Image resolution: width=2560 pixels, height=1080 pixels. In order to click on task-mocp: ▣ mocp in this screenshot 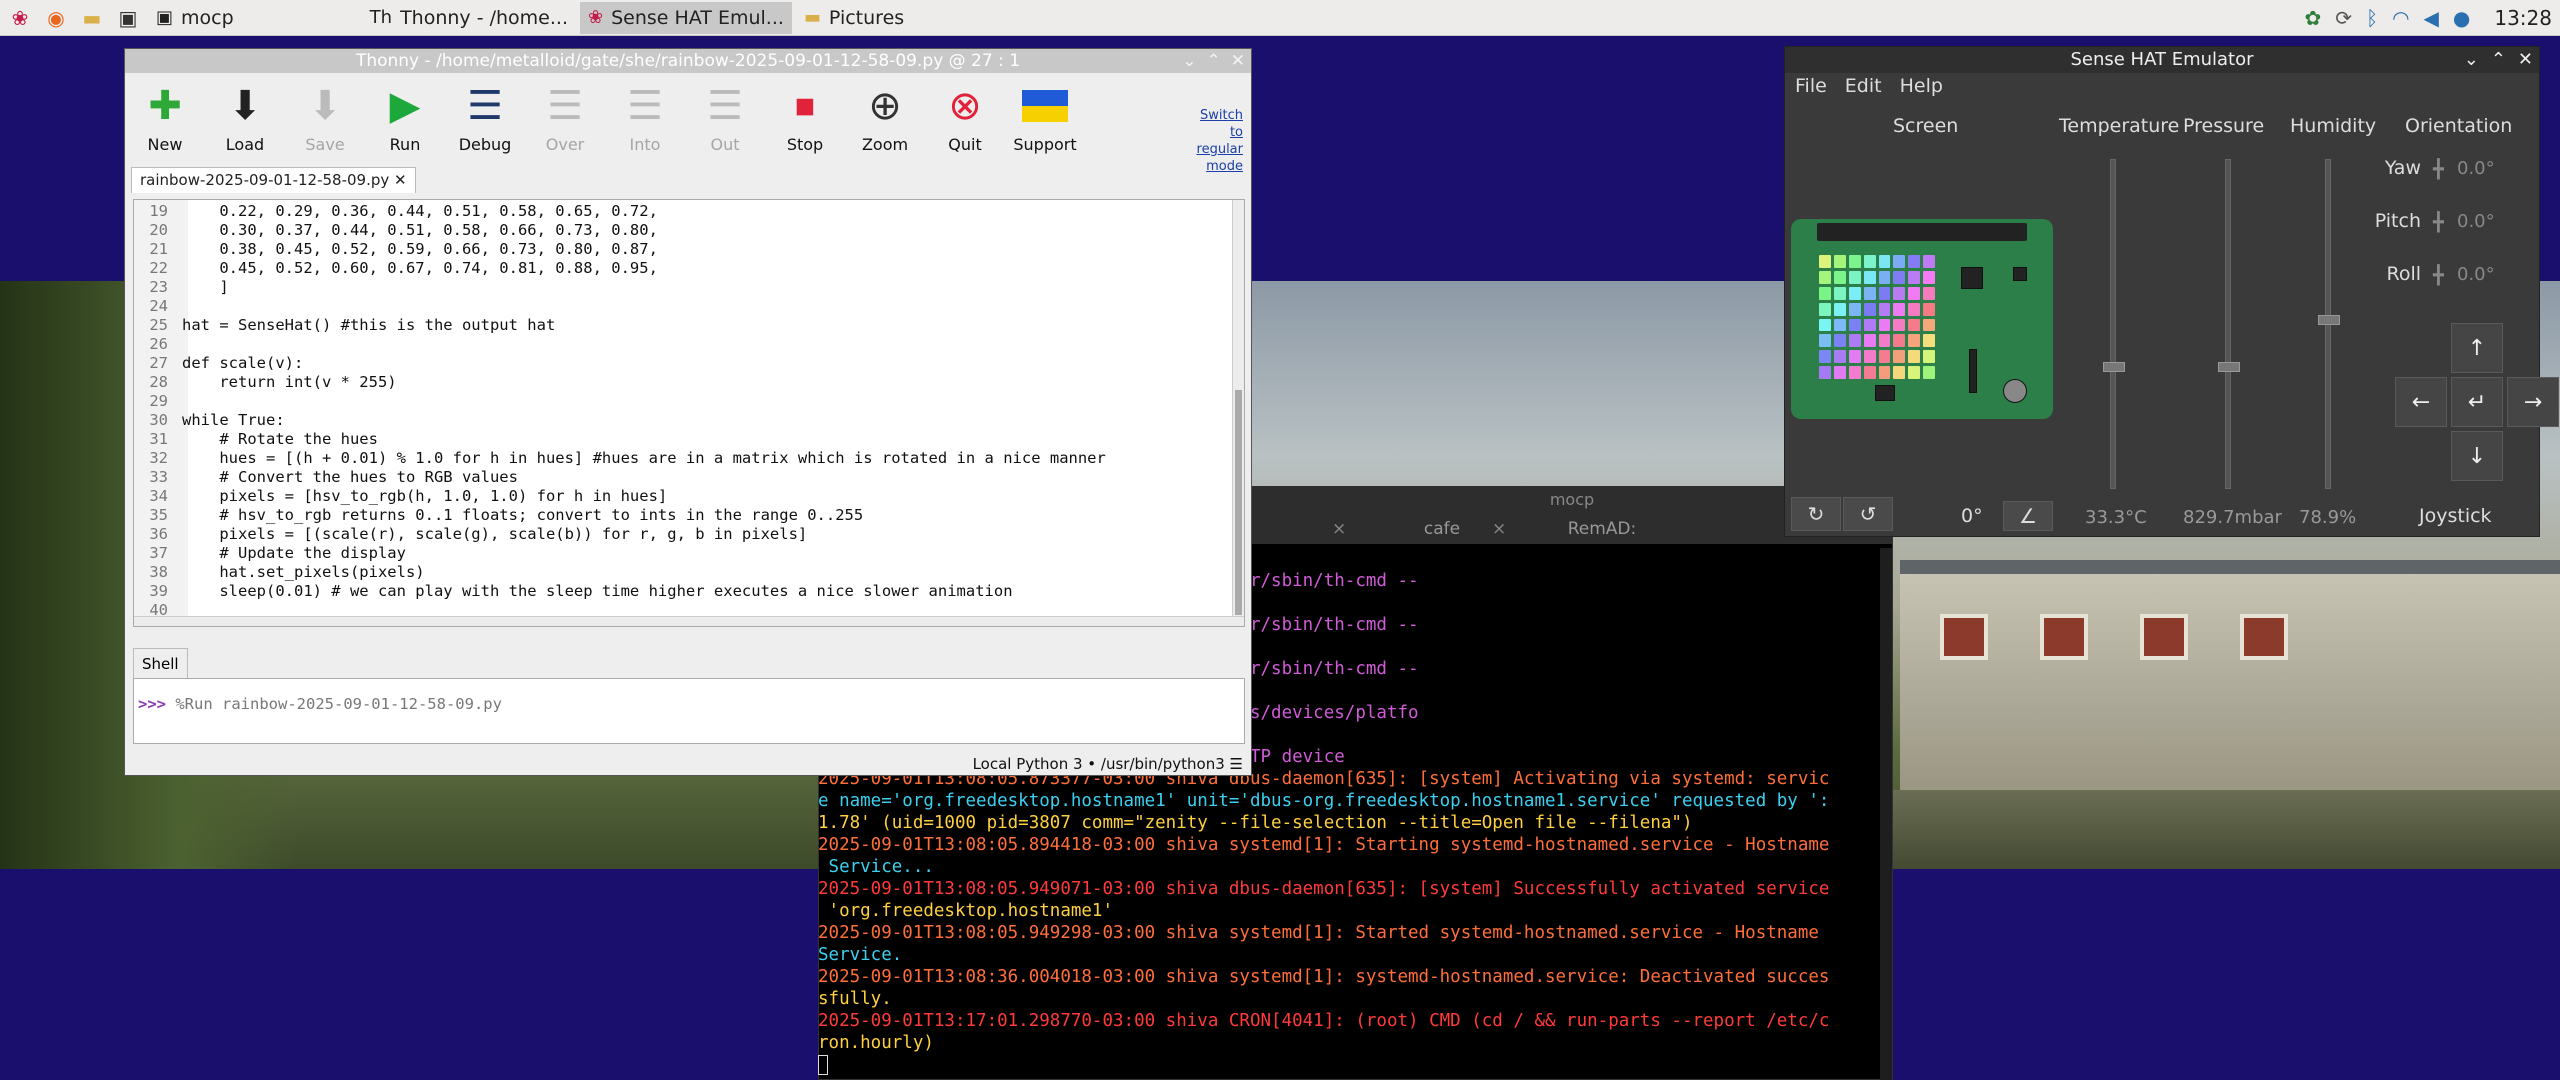, I will do `click(195, 18)`.